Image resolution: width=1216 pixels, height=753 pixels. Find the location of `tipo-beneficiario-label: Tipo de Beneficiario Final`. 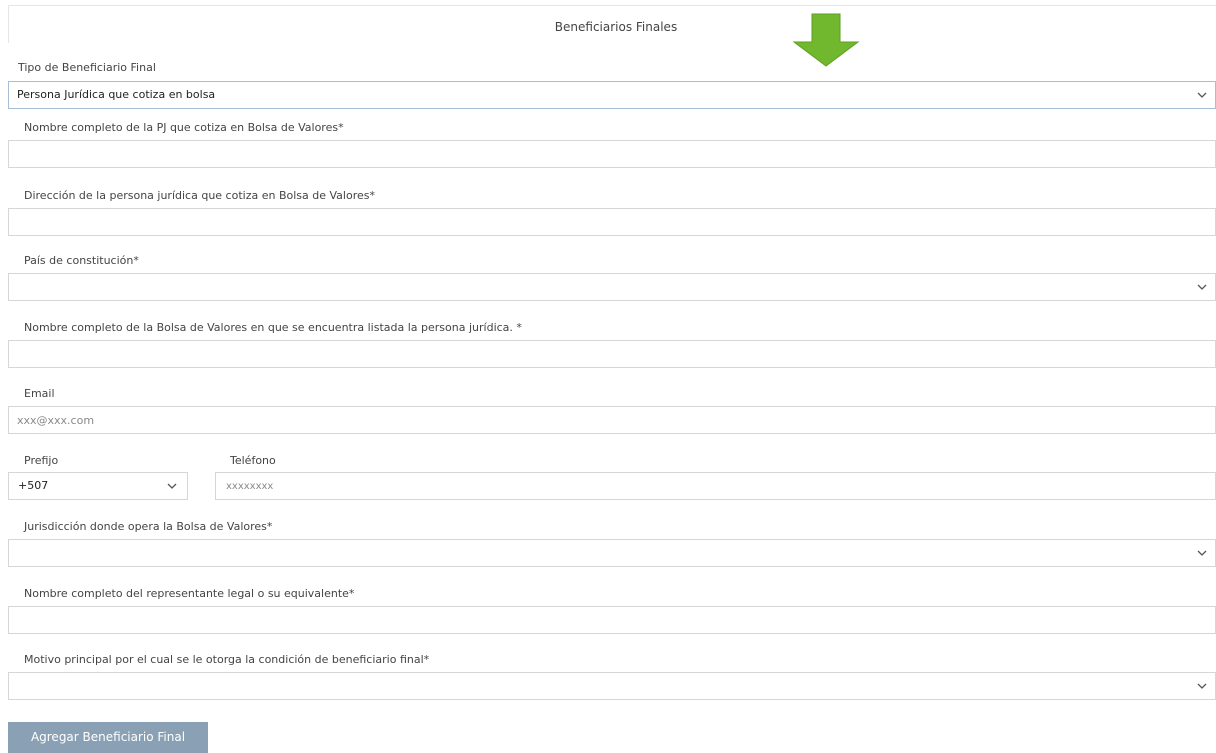

tipo-beneficiario-label: Tipo de Beneficiario Final is located at coordinates (87, 67).